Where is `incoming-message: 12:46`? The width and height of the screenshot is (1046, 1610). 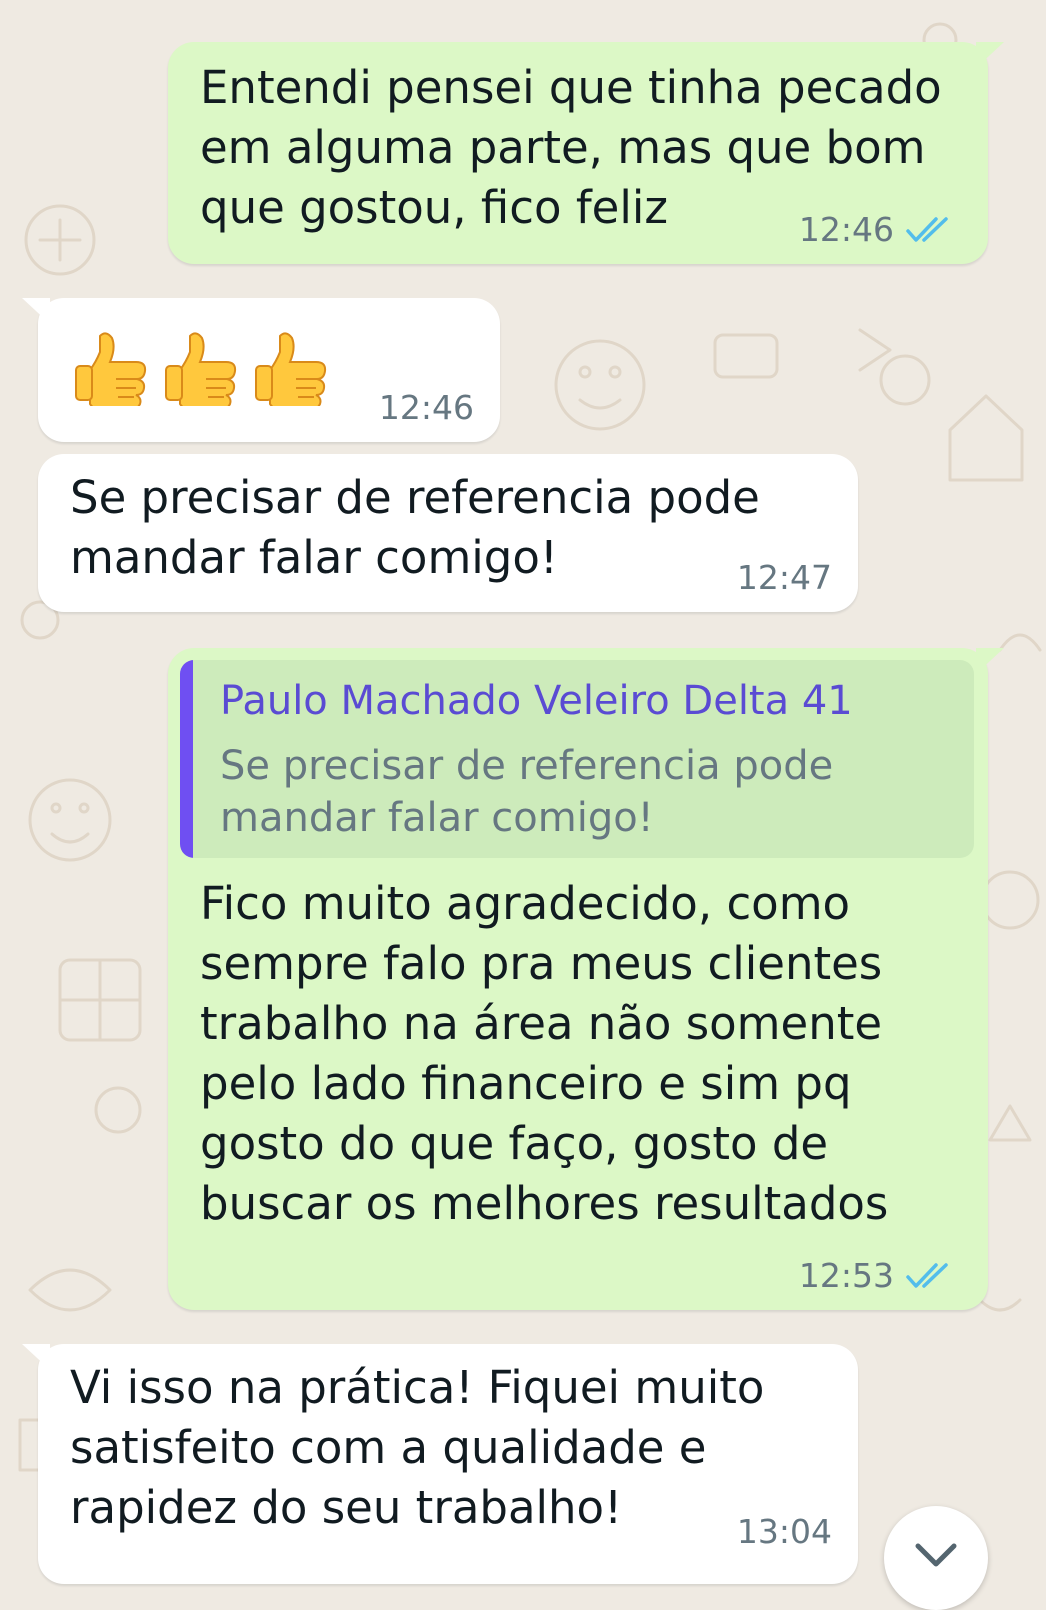
incoming-message: 12:46 is located at coordinates (261, 370).